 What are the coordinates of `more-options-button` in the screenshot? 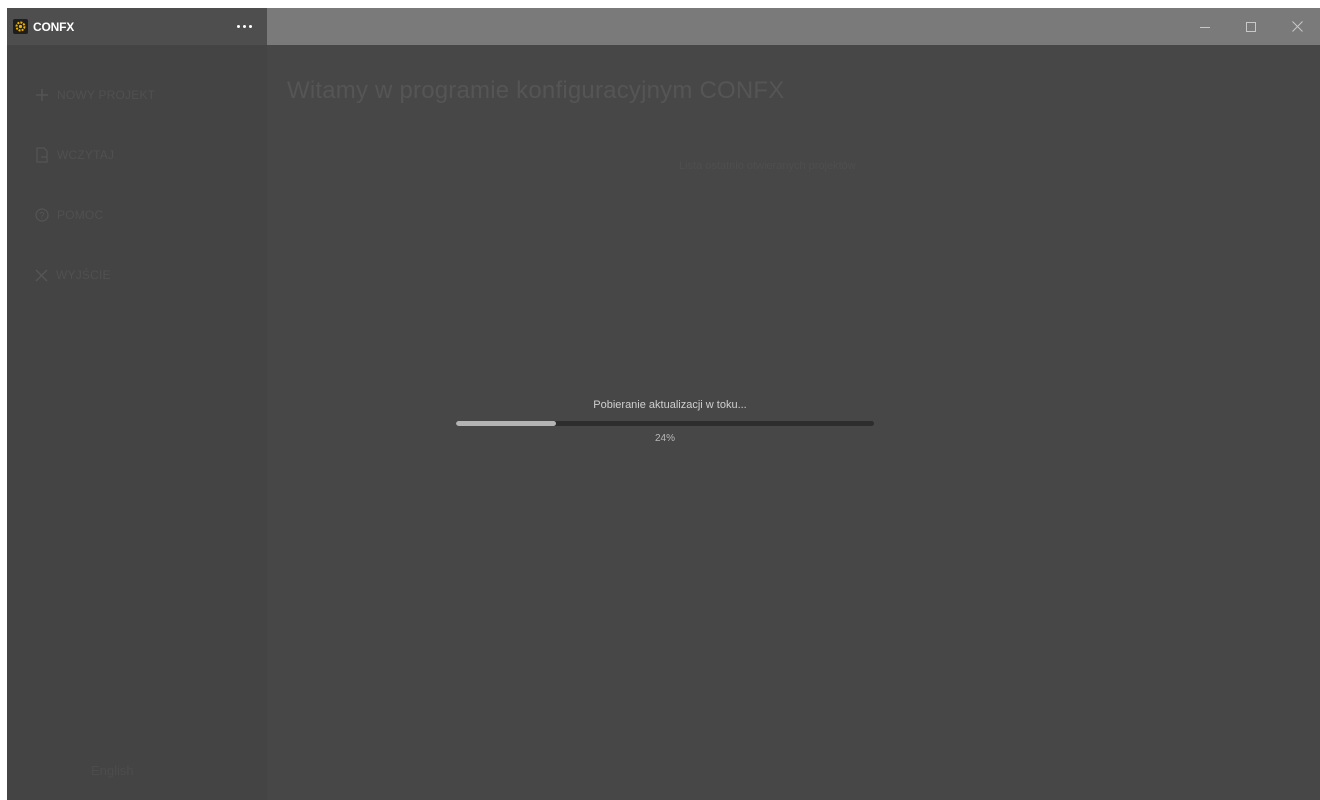 It's located at (244, 26).